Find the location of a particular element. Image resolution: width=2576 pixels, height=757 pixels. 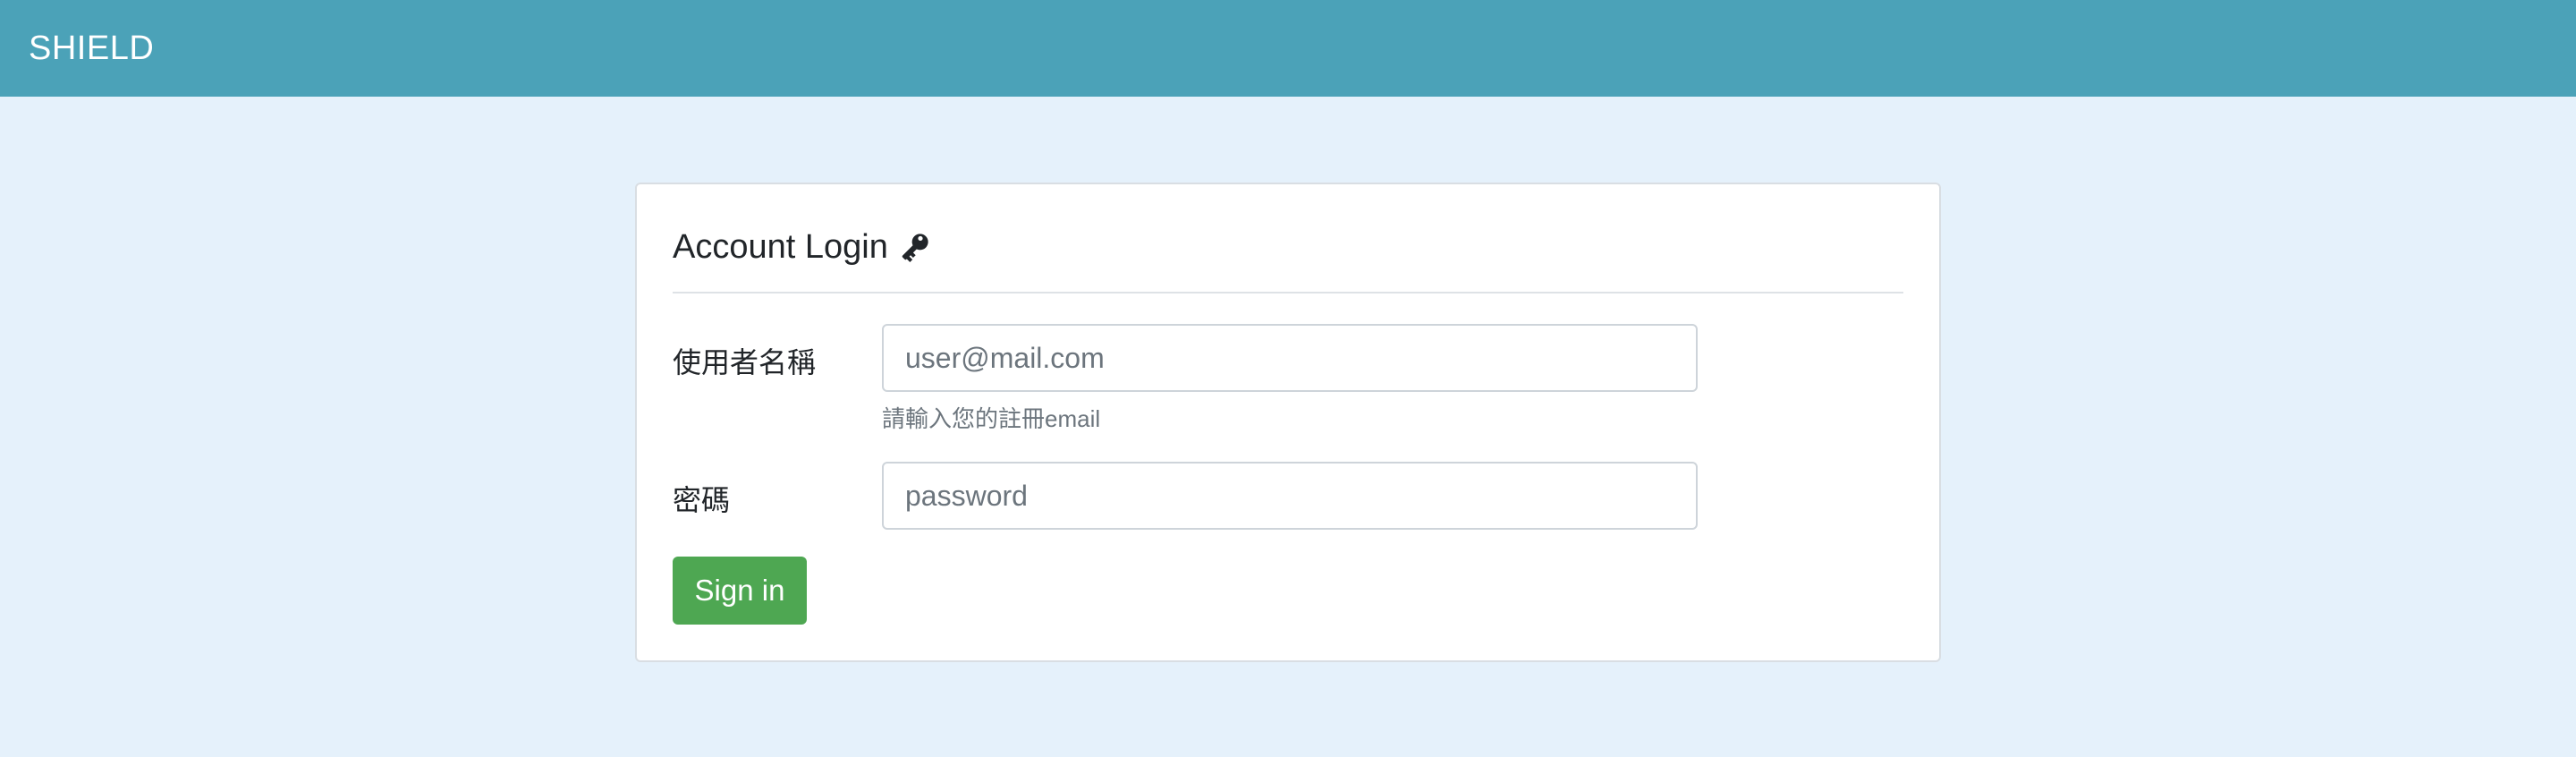

key-icon is located at coordinates (915, 248).